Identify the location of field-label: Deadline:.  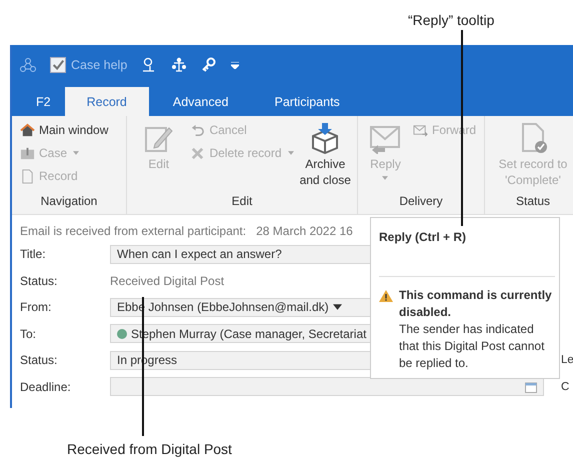
(46, 387).